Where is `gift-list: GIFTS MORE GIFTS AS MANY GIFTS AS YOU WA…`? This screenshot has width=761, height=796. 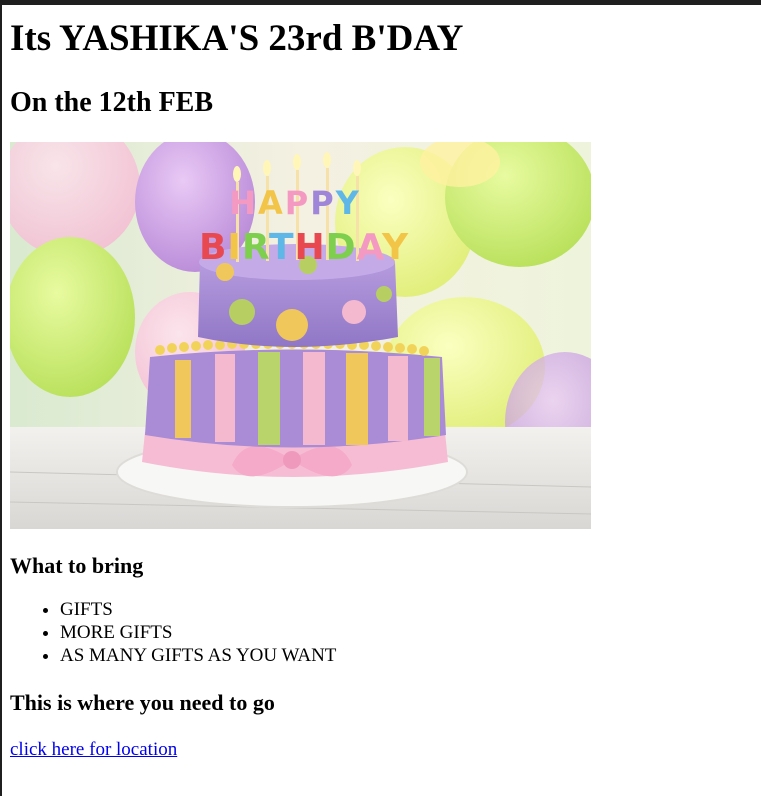 gift-list: GIFTS MORE GIFTS AS MANY GIFTS AS YOU WA… is located at coordinates (380, 632).